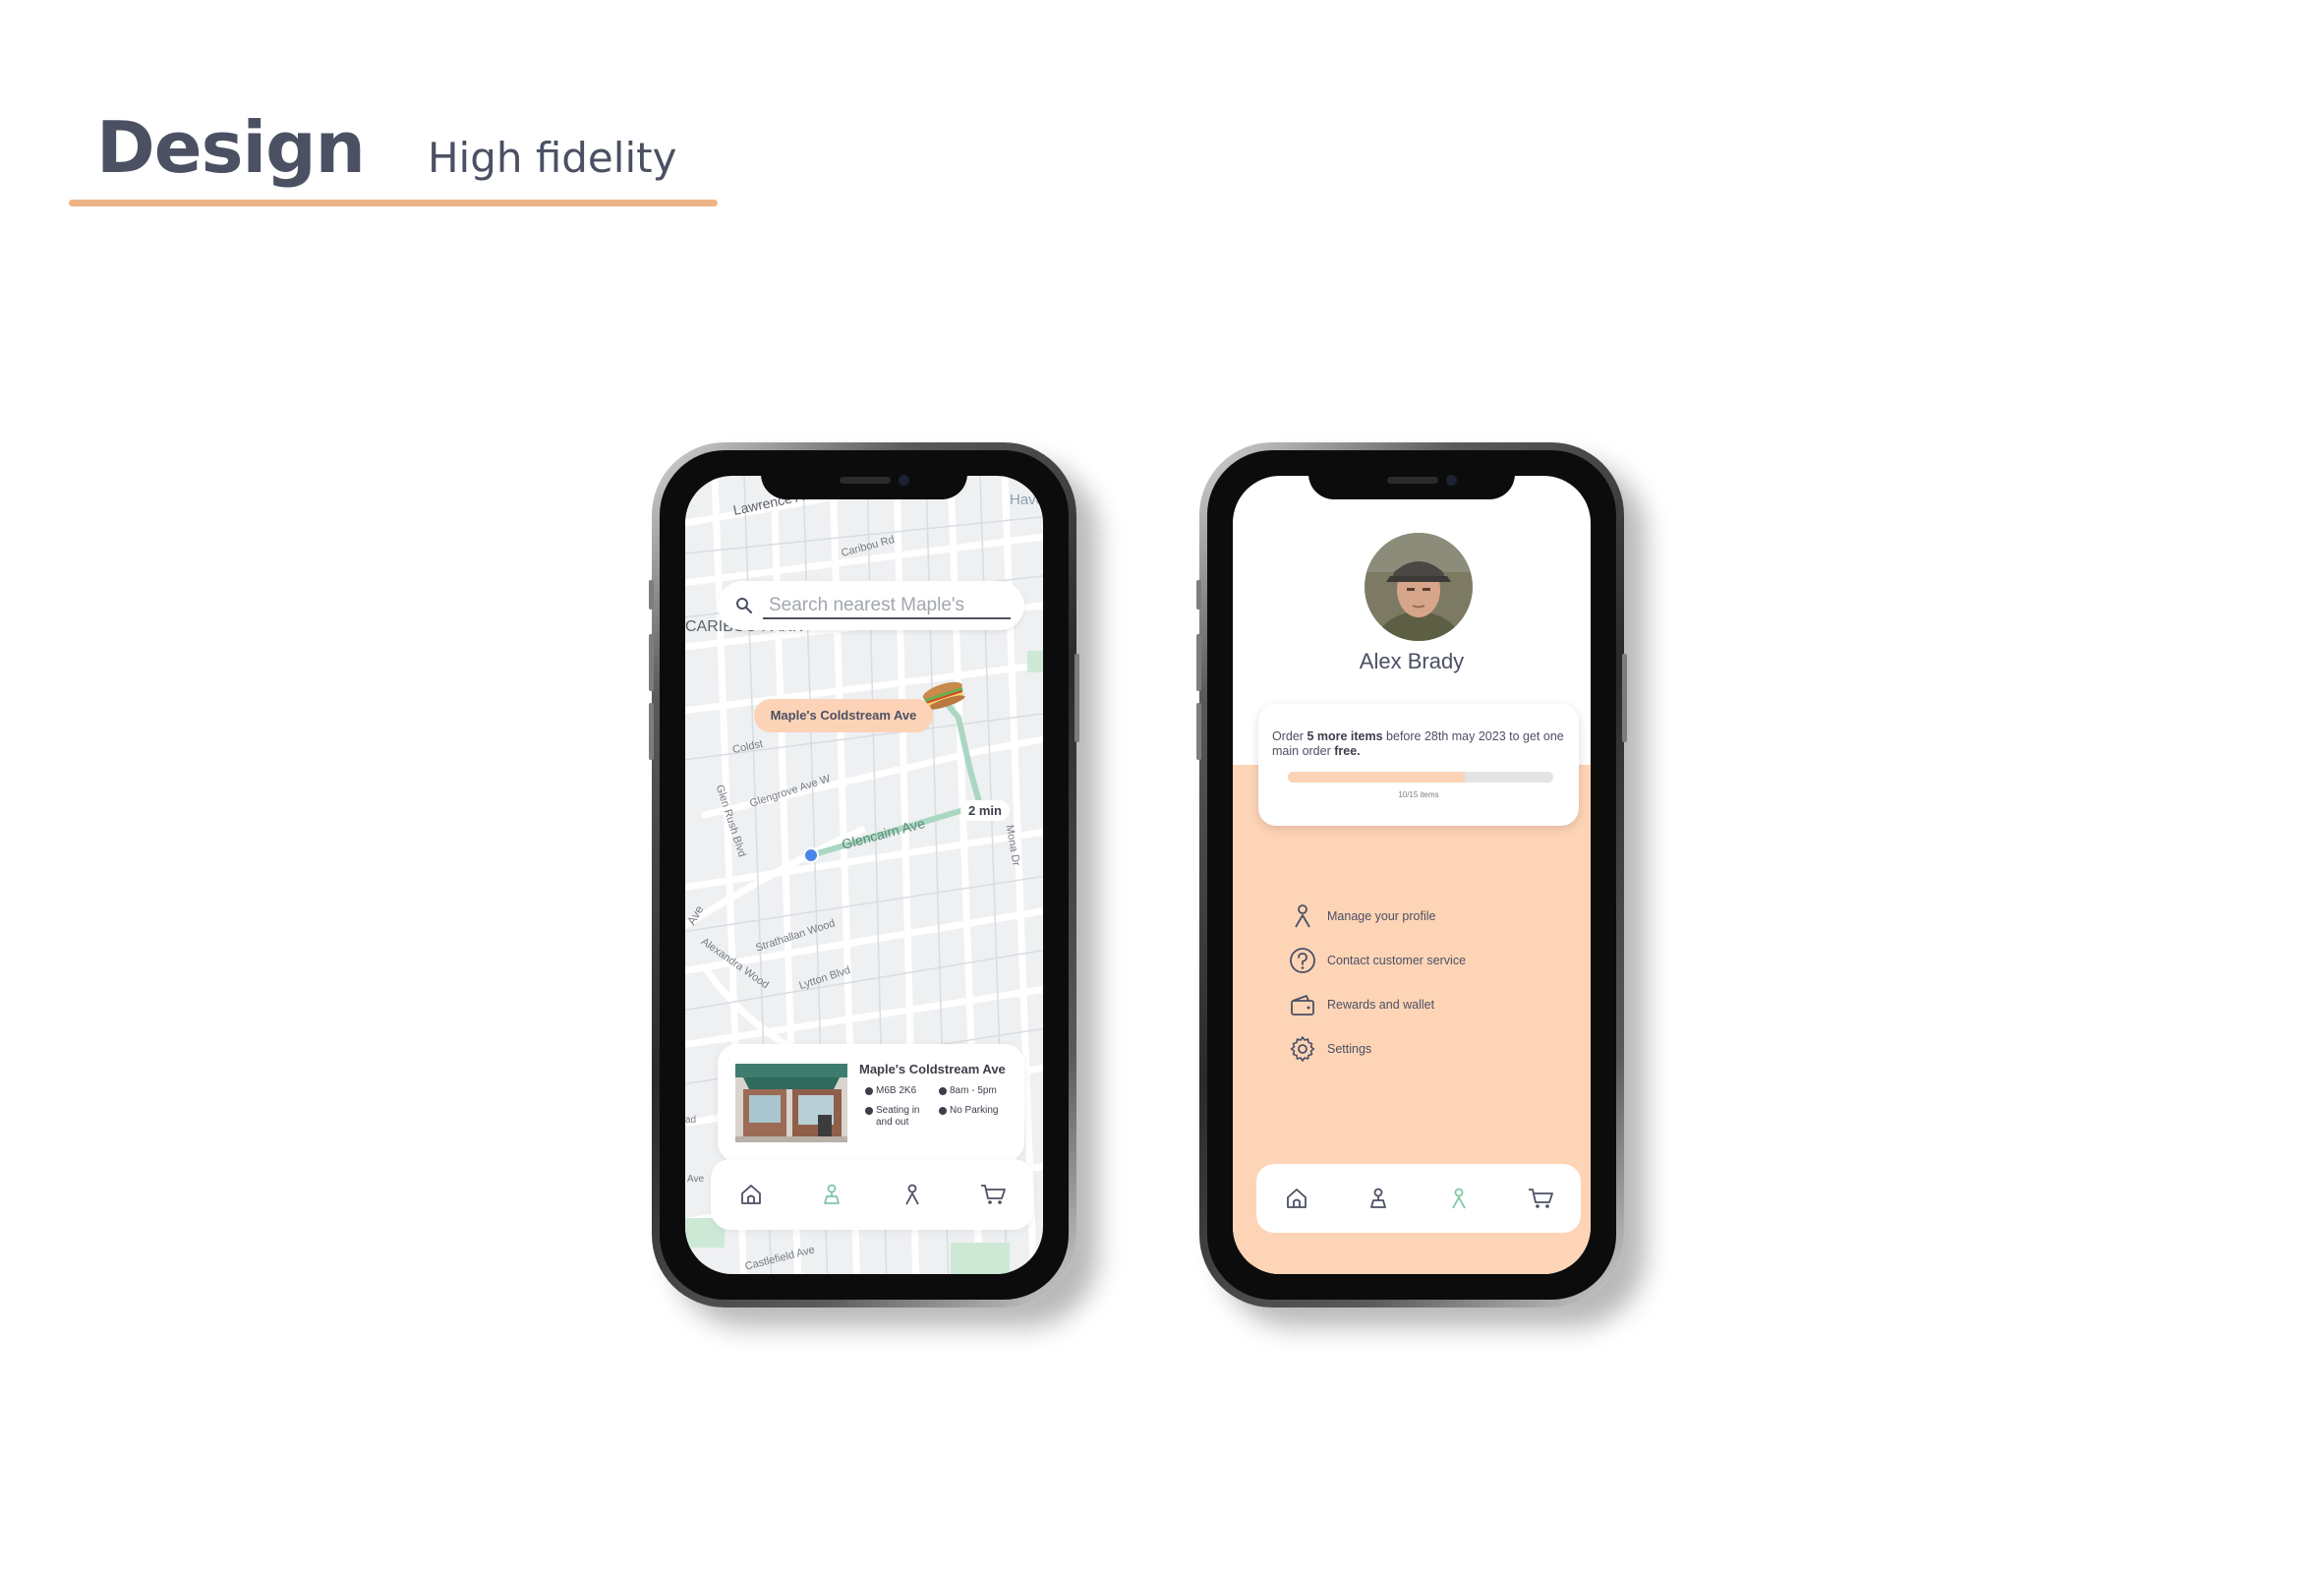  Describe the element at coordinates (1347, 751) in the screenshot. I see `promo-free: free.` at that location.